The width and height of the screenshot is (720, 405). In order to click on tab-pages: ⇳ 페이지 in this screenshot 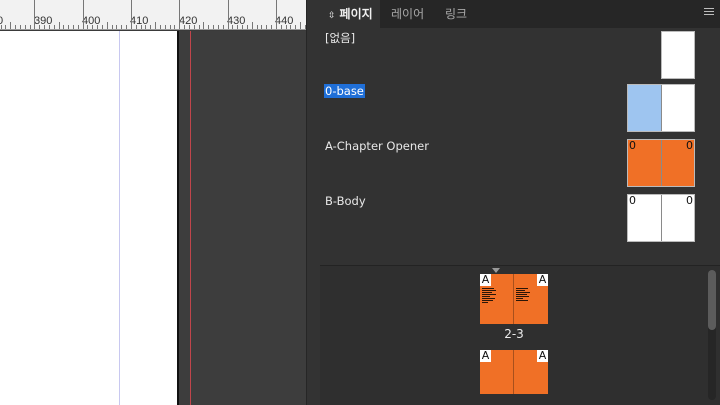, I will do `click(350, 14)`.